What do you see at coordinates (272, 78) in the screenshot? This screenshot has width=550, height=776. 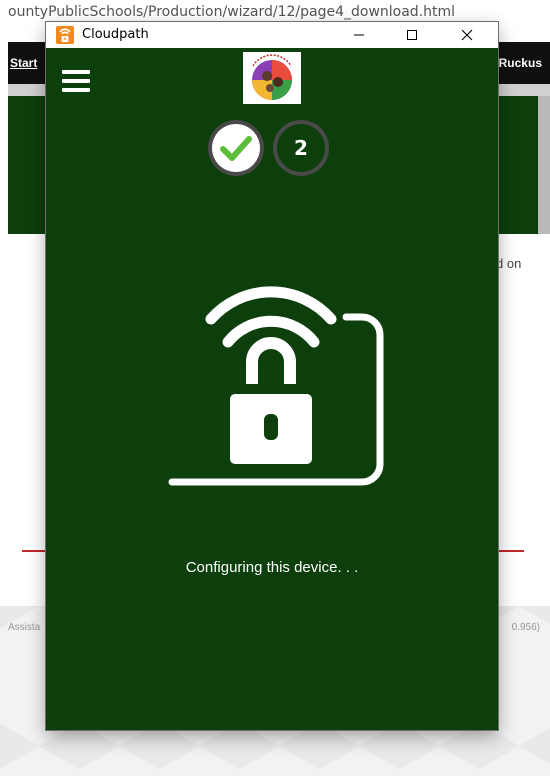 I see `school-logo` at bounding box center [272, 78].